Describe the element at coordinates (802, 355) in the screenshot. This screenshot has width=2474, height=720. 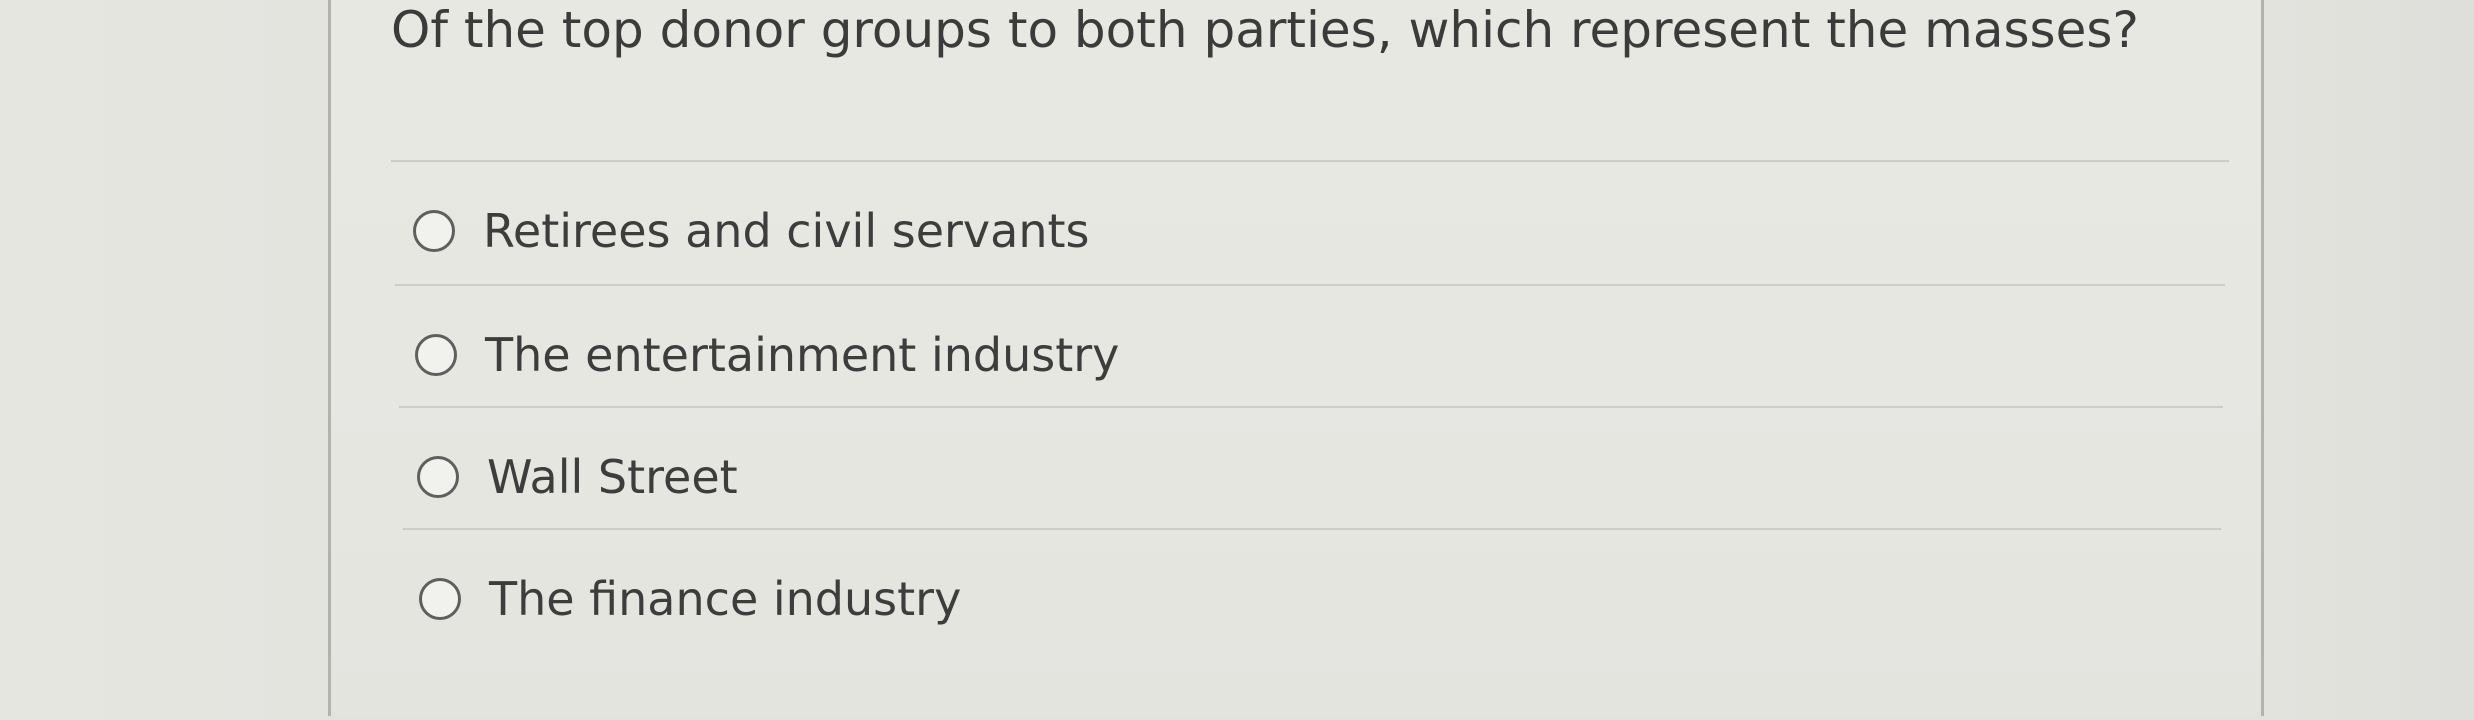
I see `option-label: The entertainment industry` at that location.